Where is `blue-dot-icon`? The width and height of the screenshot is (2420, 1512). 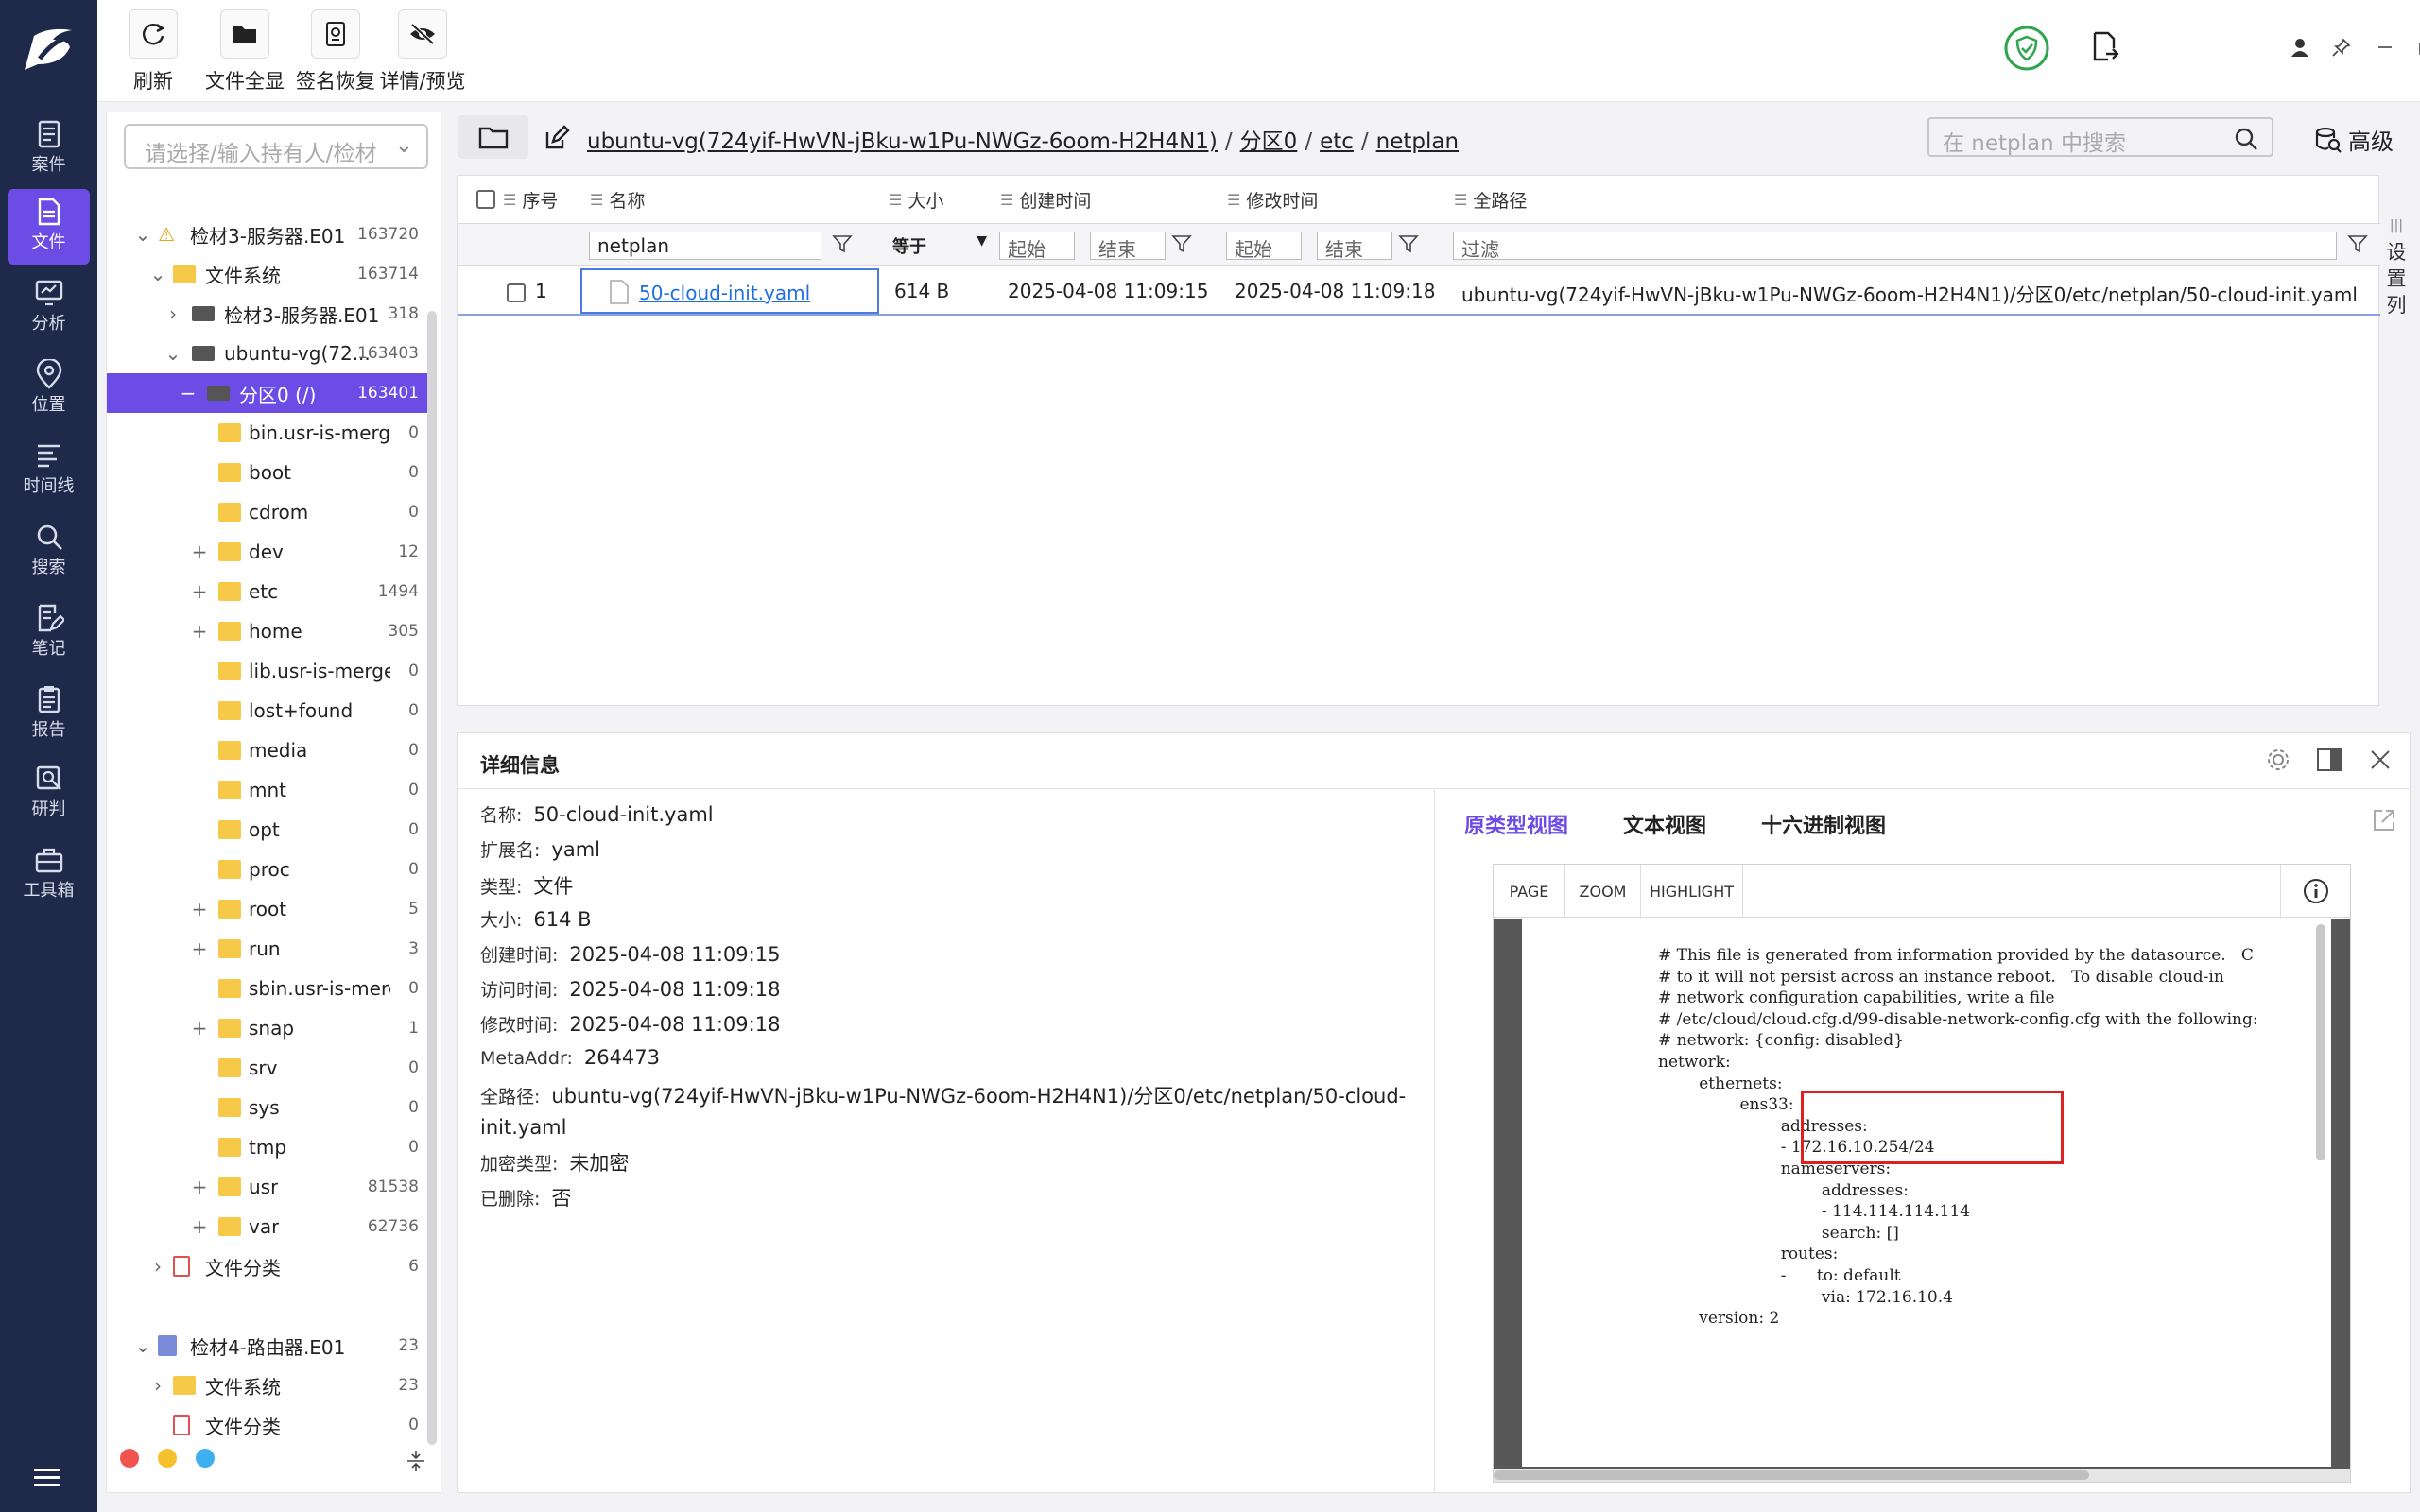 blue-dot-icon is located at coordinates (205, 1458).